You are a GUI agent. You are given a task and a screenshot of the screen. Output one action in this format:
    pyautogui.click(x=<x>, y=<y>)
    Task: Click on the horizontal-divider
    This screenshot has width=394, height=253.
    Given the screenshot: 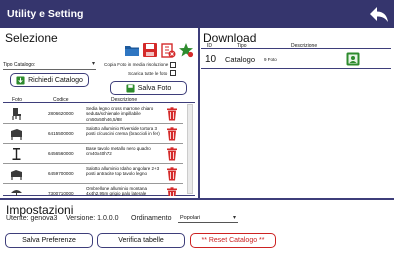 What is the action you would take?
    pyautogui.click(x=197, y=199)
    